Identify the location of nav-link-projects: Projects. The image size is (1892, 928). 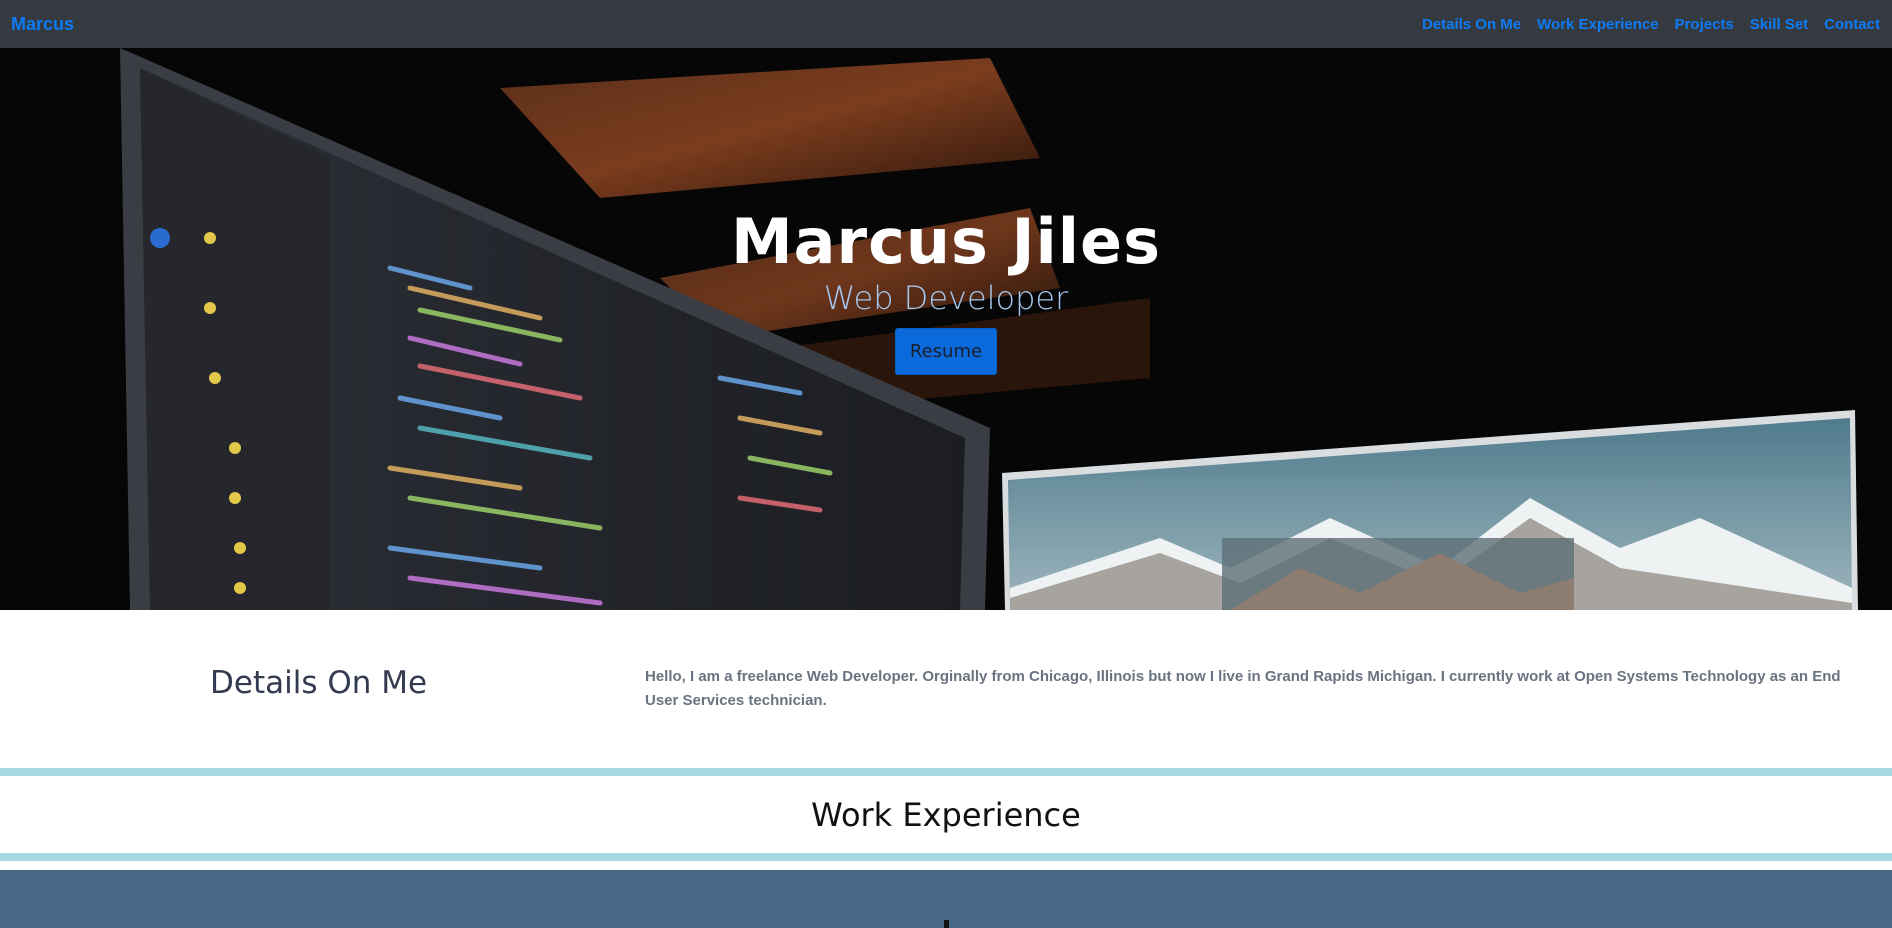
(1704, 24).